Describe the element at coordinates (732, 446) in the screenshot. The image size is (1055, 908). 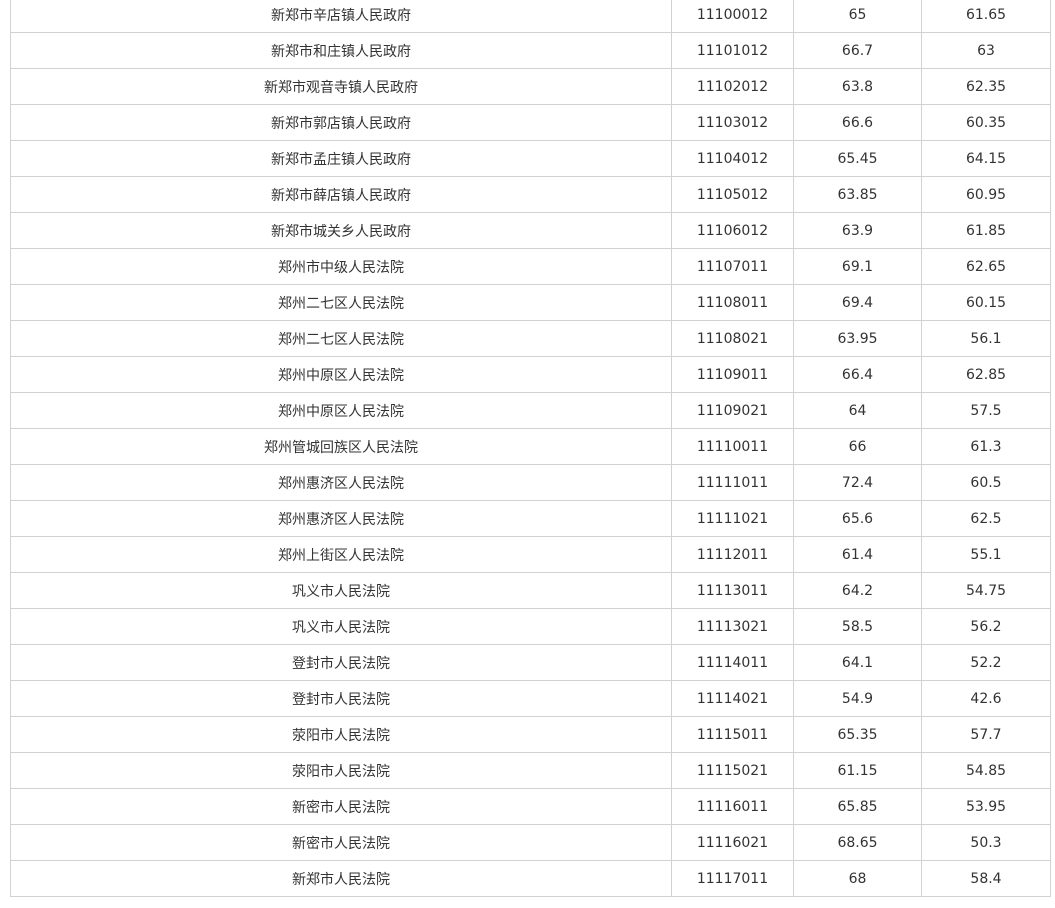
I see `position-code-cell: 11110011` at that location.